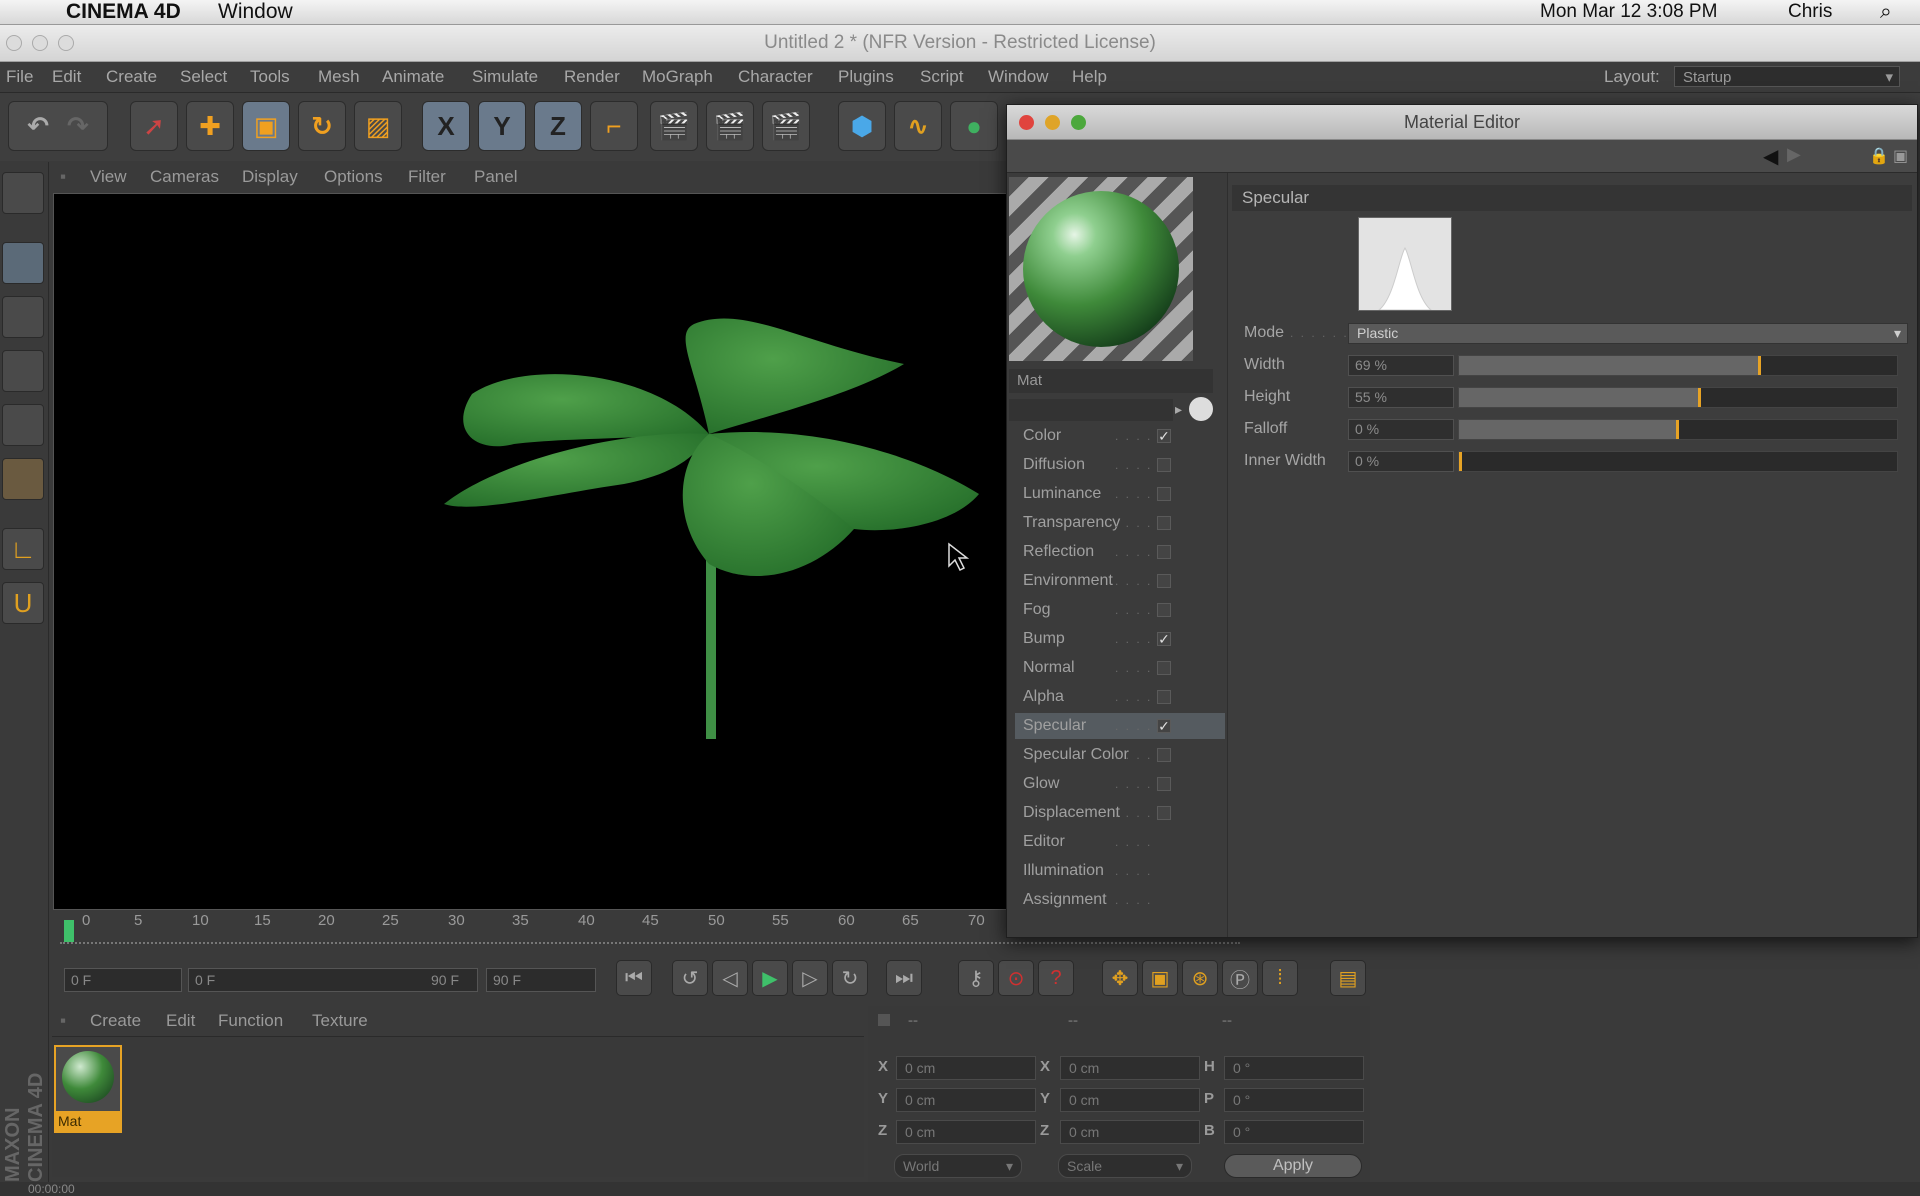 The width and height of the screenshot is (1920, 1196). Describe the element at coordinates (1120, 784) in the screenshot. I see `channel-item-glow: Glow . . . .` at that location.